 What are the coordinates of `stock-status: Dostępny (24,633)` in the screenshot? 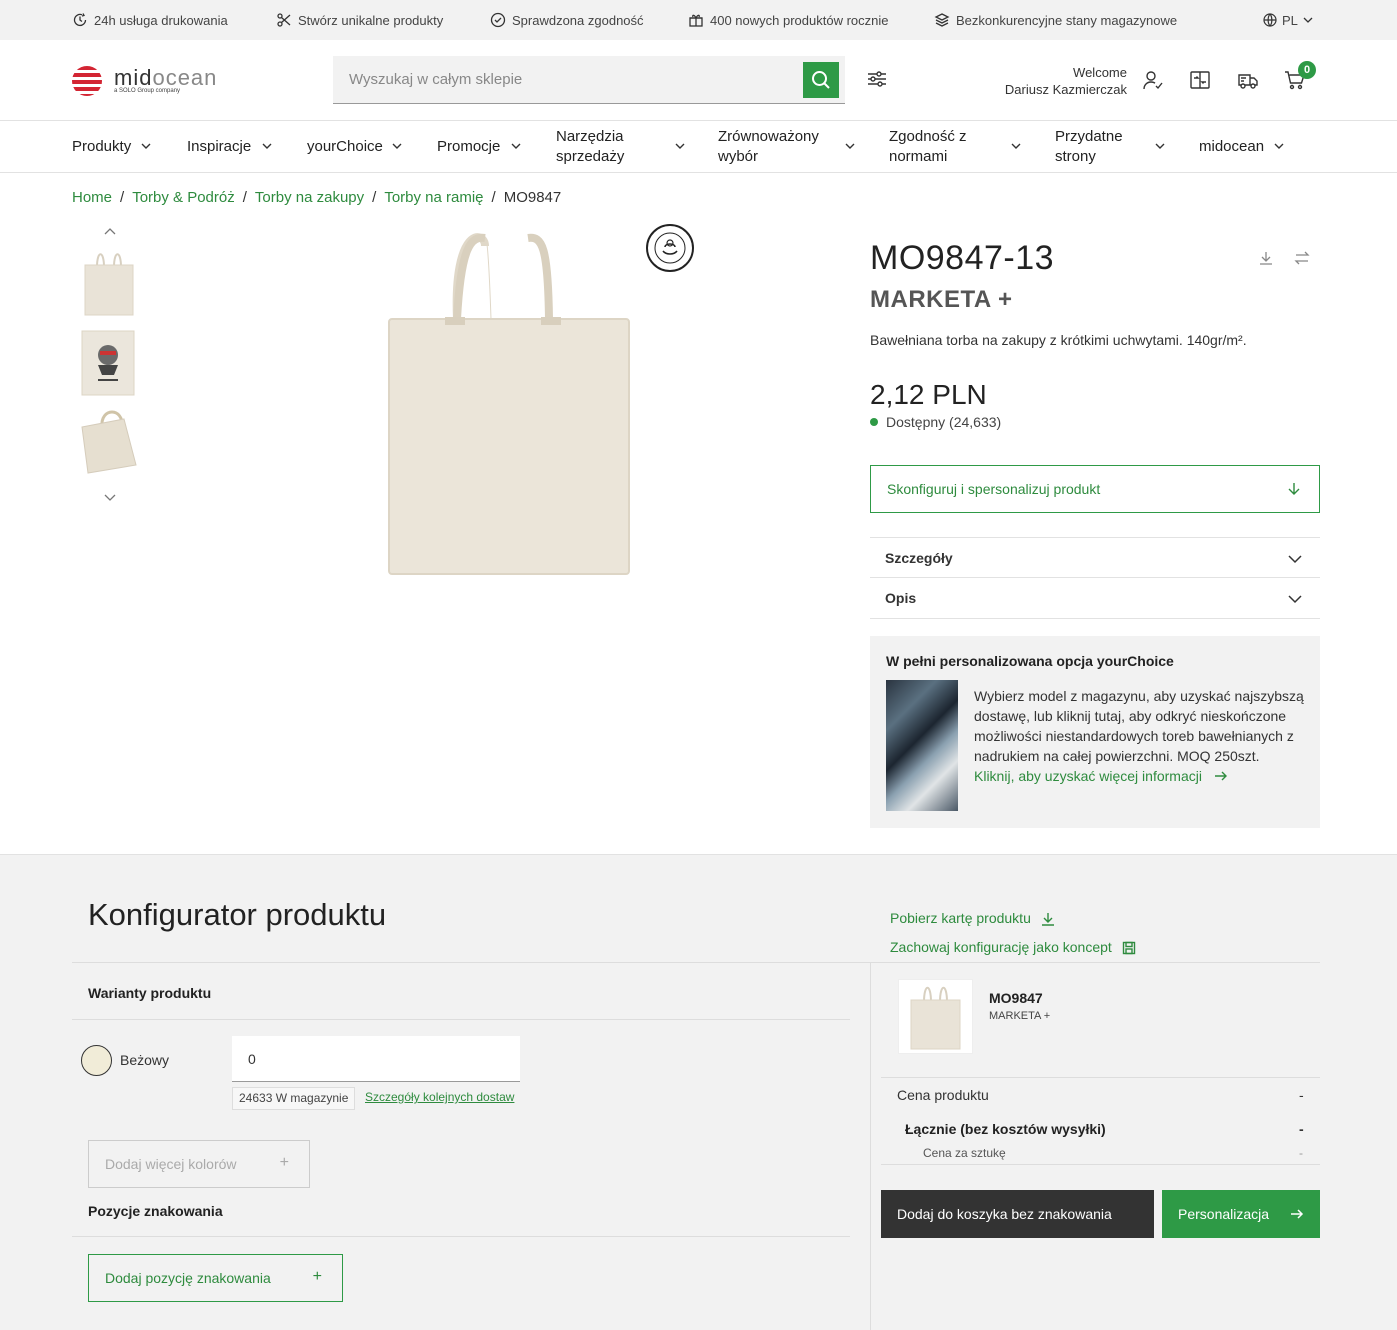 It's located at (935, 422).